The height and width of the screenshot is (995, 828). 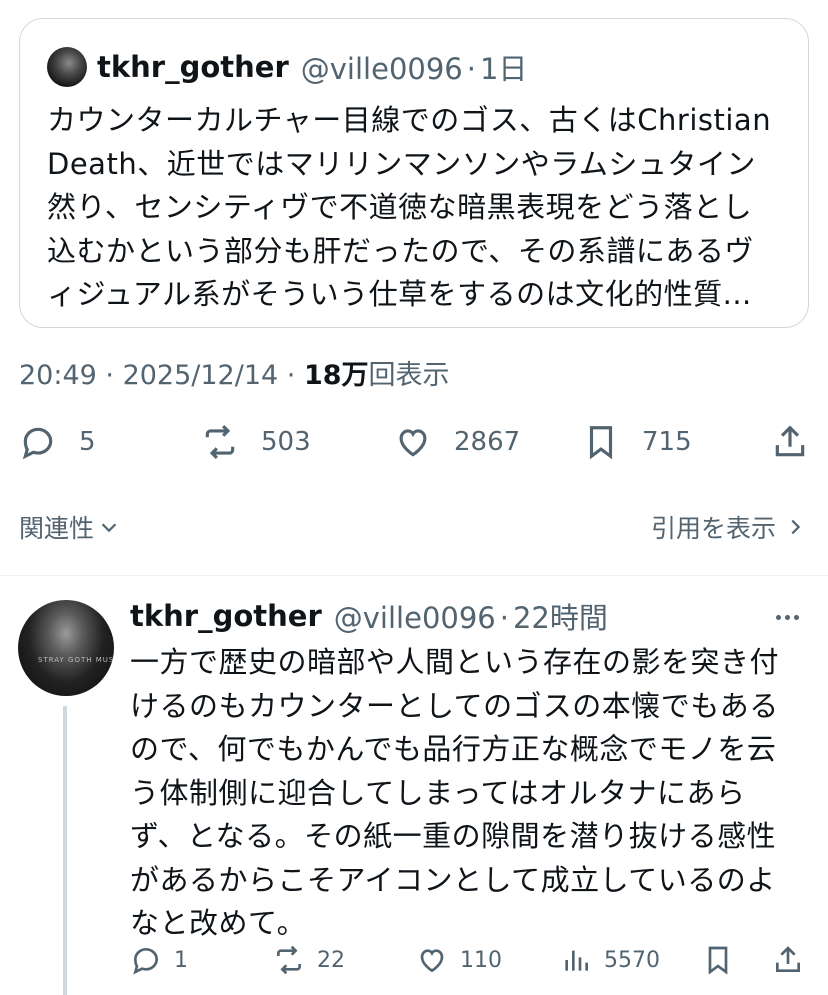 I want to click on views-label: 回表示, so click(x=409, y=375).